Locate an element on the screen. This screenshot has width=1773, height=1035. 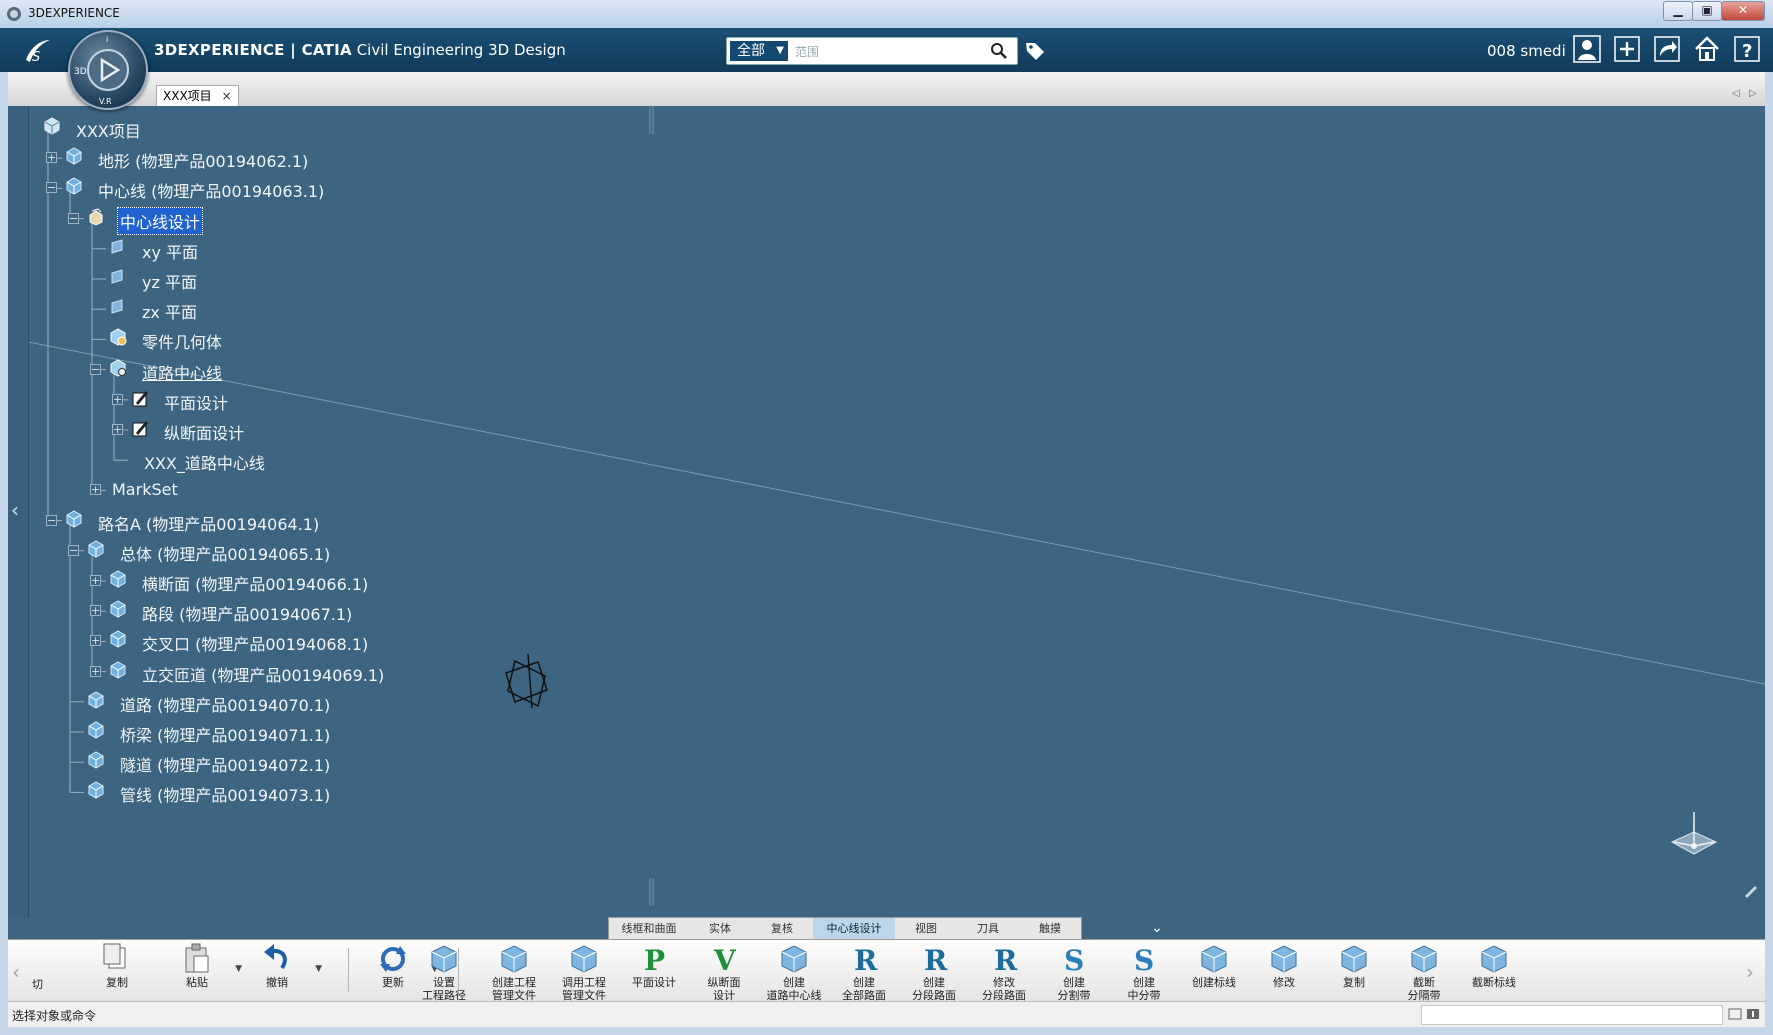
tree-node: + 地形 (物理产品00194062.1) is located at coordinates (227, 158).